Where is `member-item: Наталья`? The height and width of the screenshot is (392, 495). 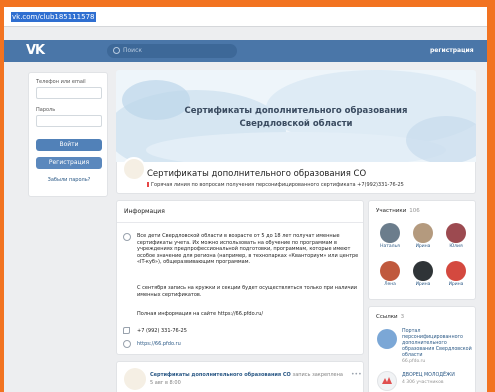 member-item: Наталья is located at coordinates (390, 236).